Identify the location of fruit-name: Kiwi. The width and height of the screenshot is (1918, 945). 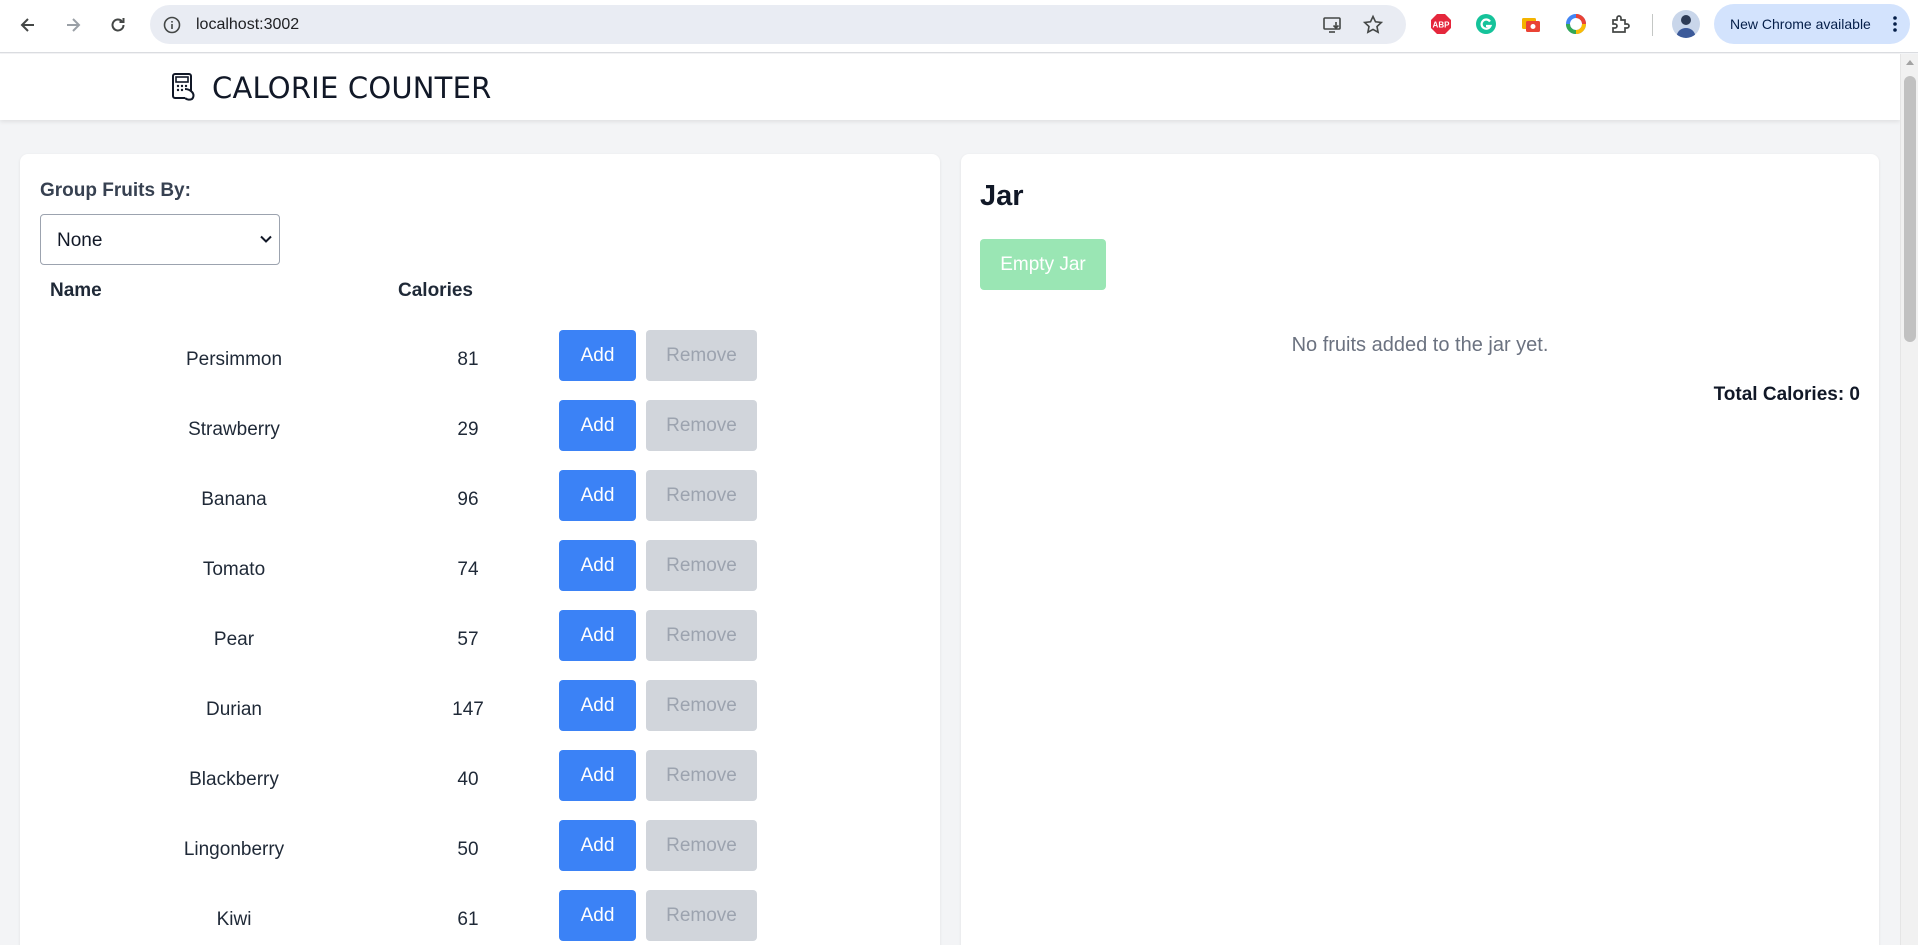
(234, 919).